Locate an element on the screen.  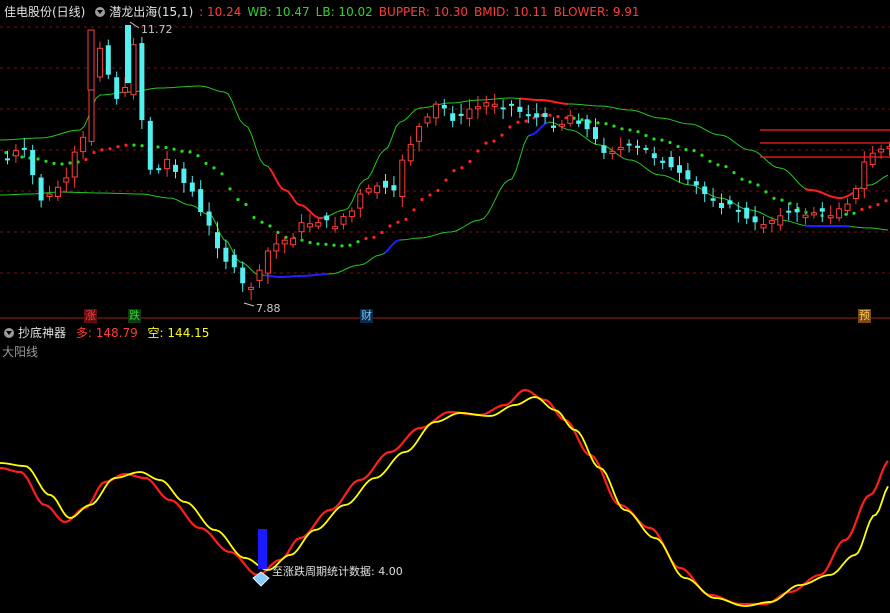
upper-band-red is located at coordinates (297, 193).